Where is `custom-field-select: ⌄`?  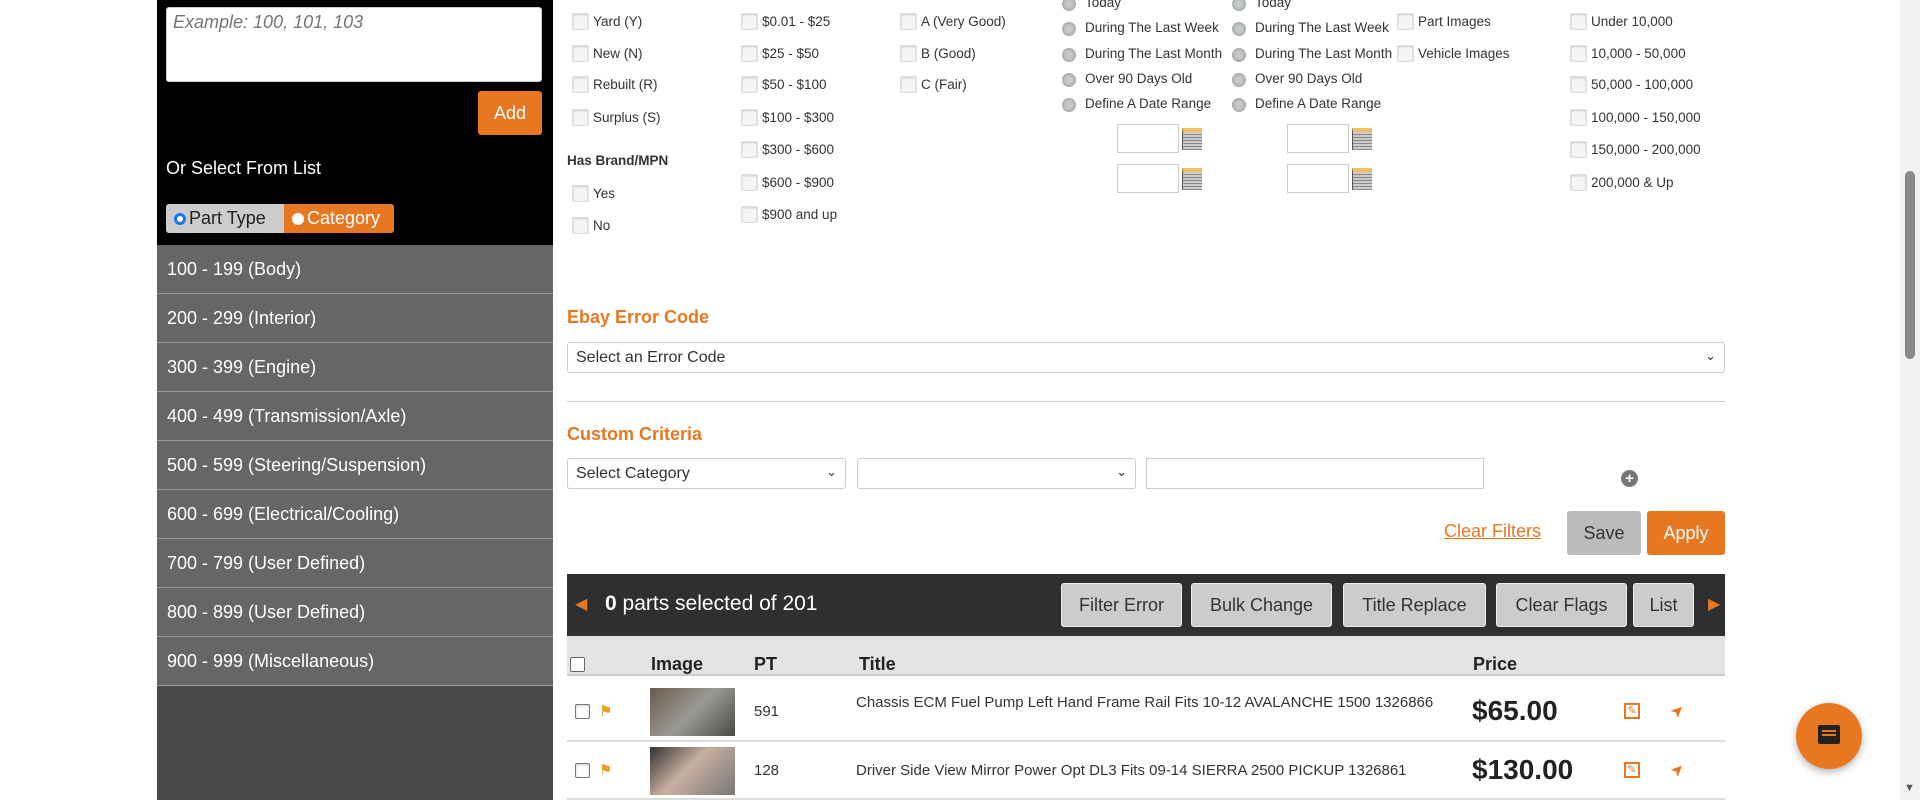
custom-field-select: ⌄ is located at coordinates (996, 473).